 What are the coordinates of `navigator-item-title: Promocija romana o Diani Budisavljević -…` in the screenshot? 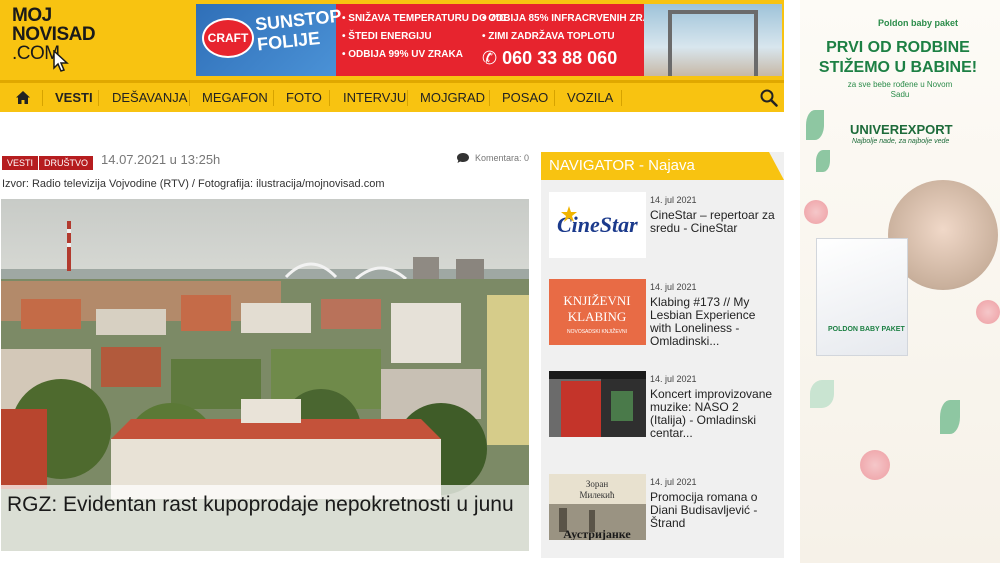 It's located at (713, 510).